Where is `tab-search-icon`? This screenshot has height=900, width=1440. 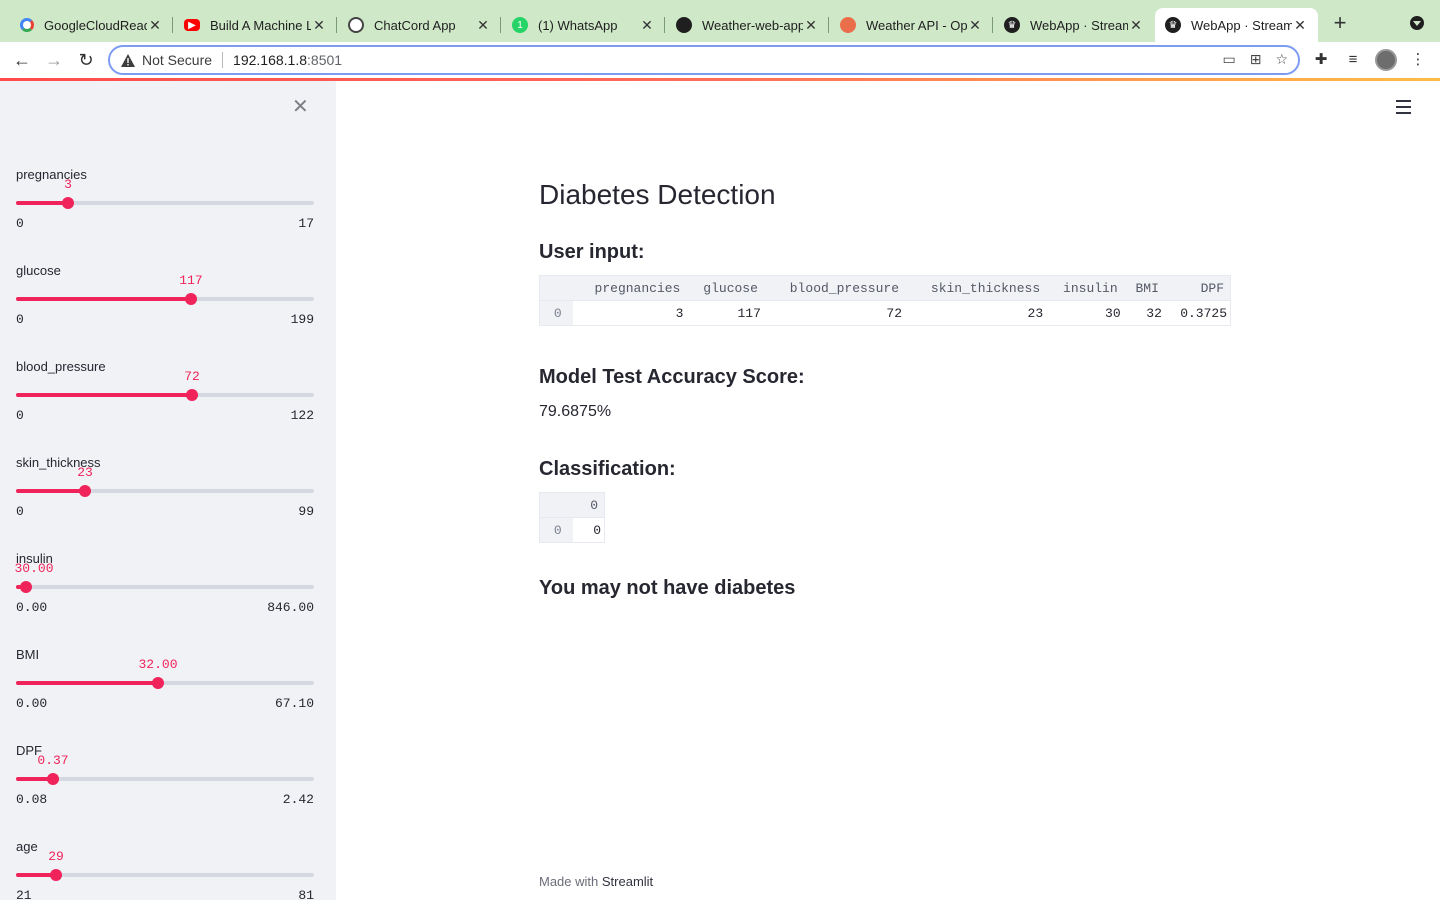 tab-search-icon is located at coordinates (1417, 23).